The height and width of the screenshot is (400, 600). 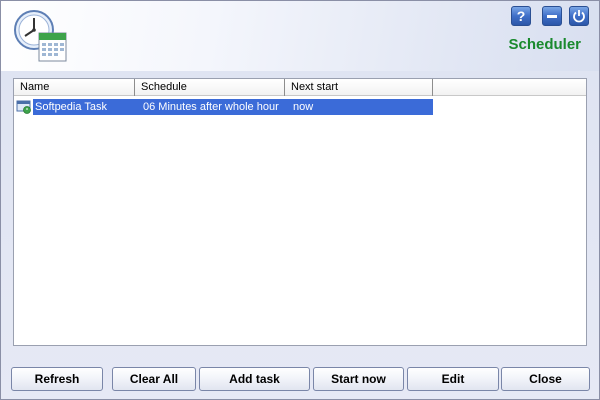 What do you see at coordinates (360, 107) in the screenshot?
I see `task-next-start-cell: now` at bounding box center [360, 107].